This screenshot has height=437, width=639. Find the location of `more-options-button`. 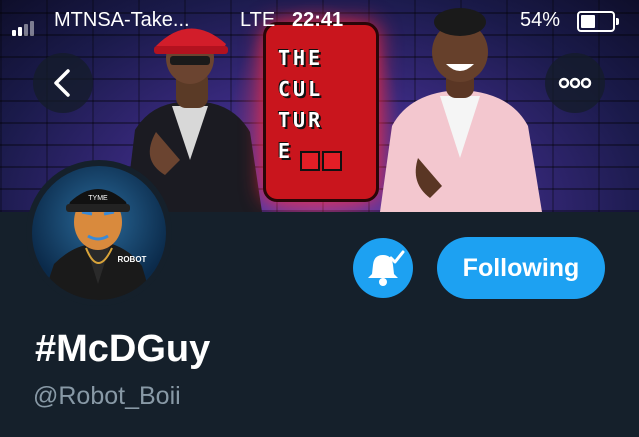

more-options-button is located at coordinates (575, 83).